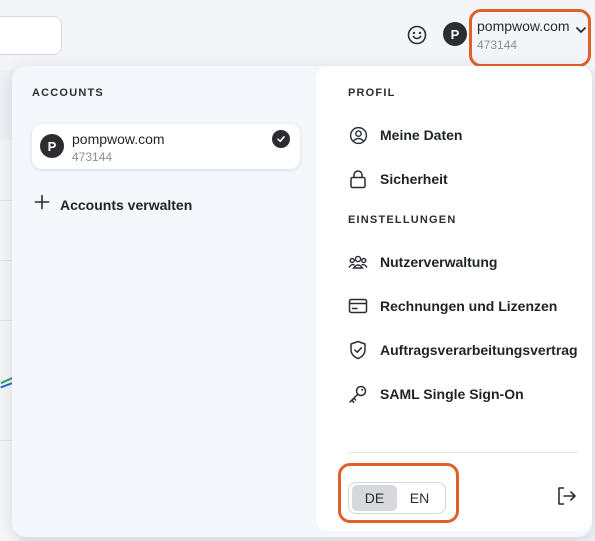  I want to click on menu-item-label: SAML Single Sign-On, so click(452, 394).